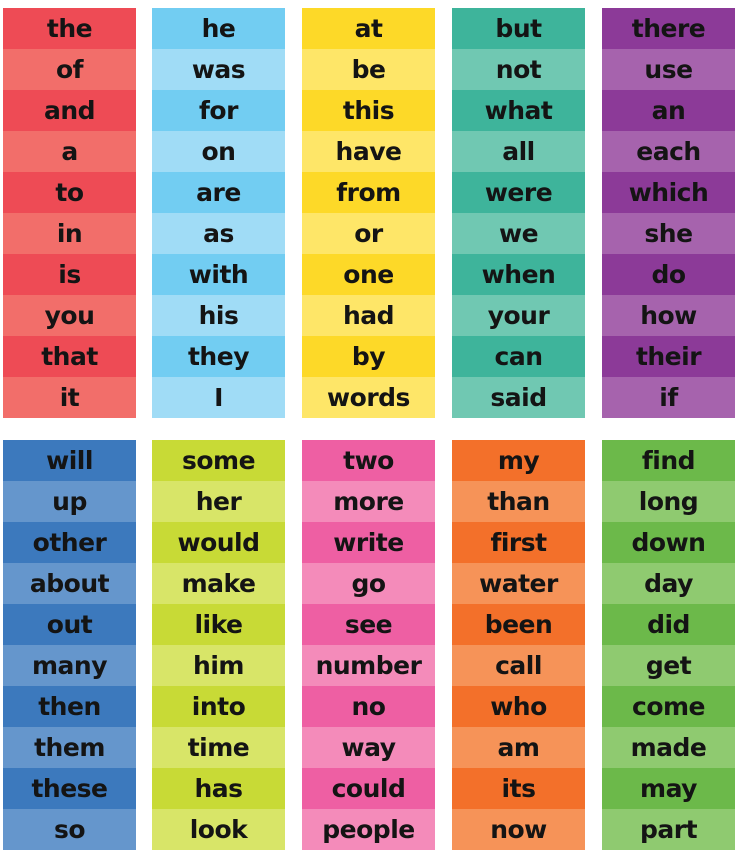 This screenshot has width=740, height=856. Describe the element at coordinates (368, 274) in the screenshot. I see `word-cell: one` at that location.